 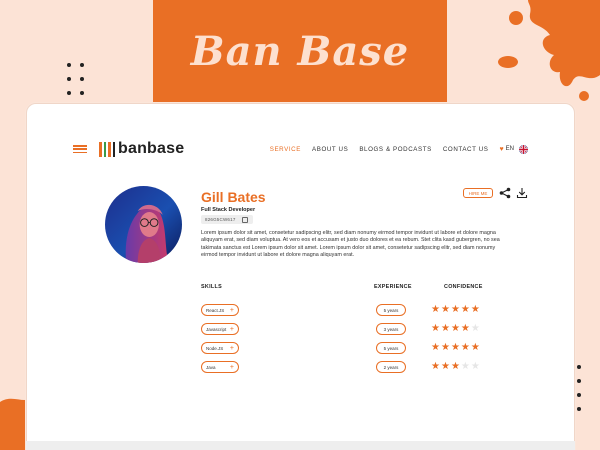 What do you see at coordinates (391, 367) in the screenshot?
I see `experience-chip: 2 years` at bounding box center [391, 367].